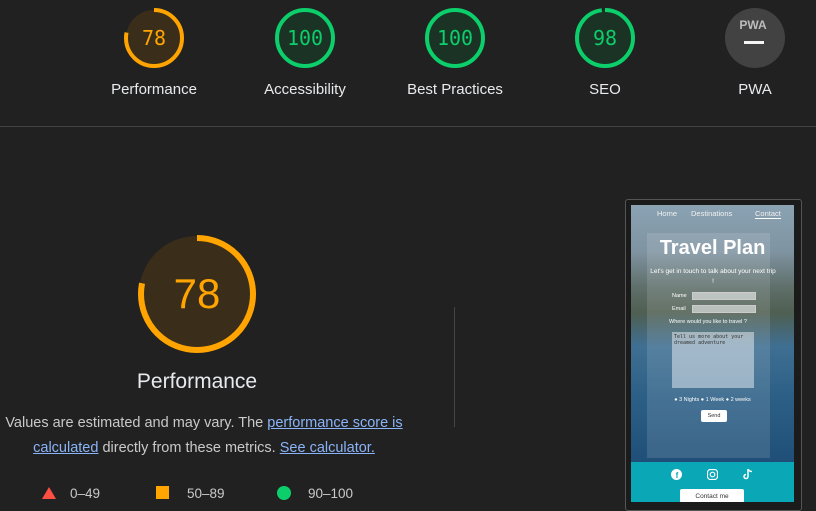  I want to click on gauge-performance: 78 Performance, so click(154, 52).